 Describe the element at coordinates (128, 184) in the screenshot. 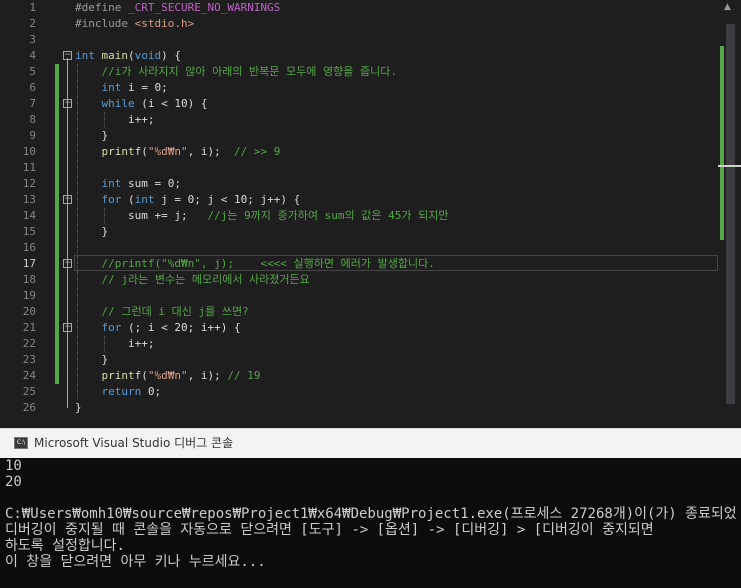

I see `code-text: int sum = 0;` at that location.